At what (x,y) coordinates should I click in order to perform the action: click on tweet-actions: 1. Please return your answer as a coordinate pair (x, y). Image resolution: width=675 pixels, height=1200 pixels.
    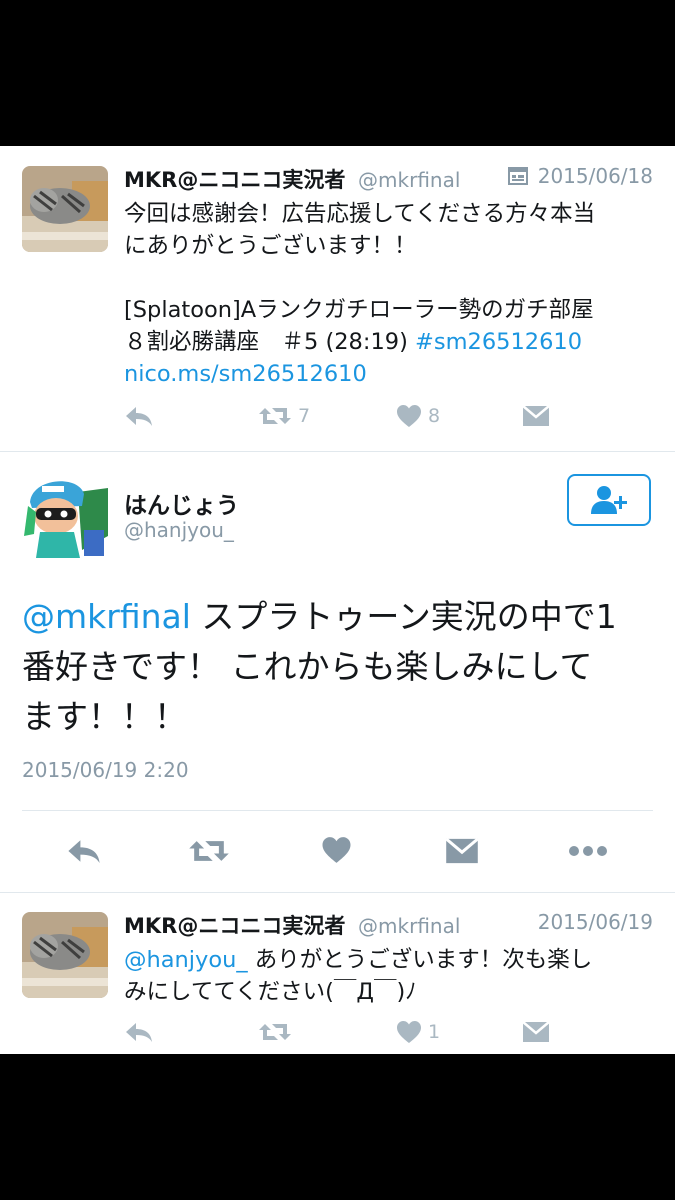
    Looking at the image, I should click on (344, 1035).